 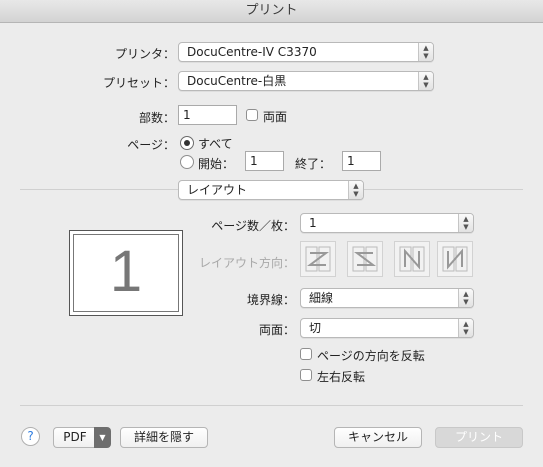 I want to click on layout-direction-z-button, so click(x=318, y=259).